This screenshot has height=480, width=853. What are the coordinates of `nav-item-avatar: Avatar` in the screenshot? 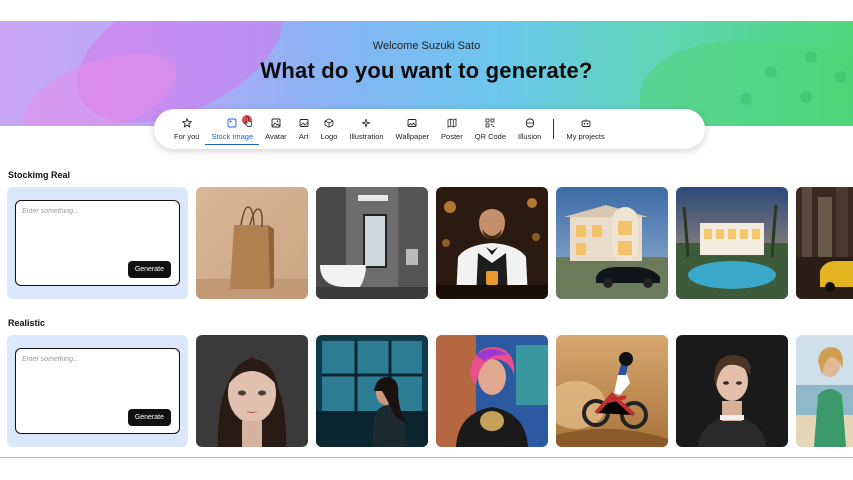 It's located at (276, 129).